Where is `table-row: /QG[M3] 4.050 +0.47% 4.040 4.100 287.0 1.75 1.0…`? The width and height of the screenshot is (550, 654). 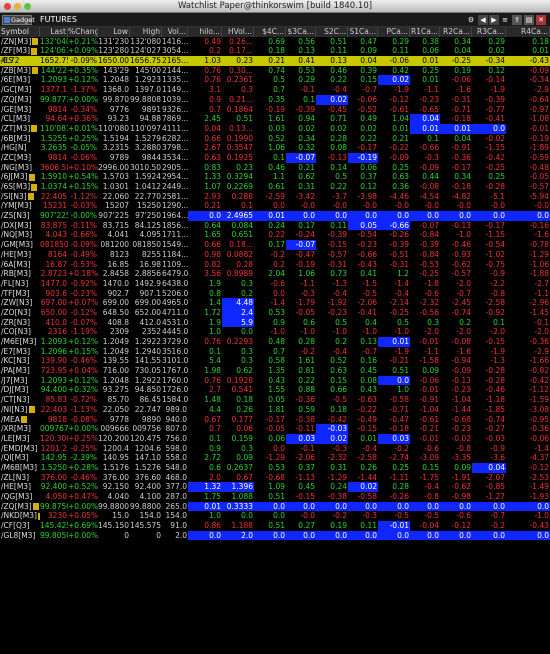 table-row: /QG[M3] 4.050 +0.47% 4.040 4.100 287.0 1.75 1.0… is located at coordinates (275, 497).